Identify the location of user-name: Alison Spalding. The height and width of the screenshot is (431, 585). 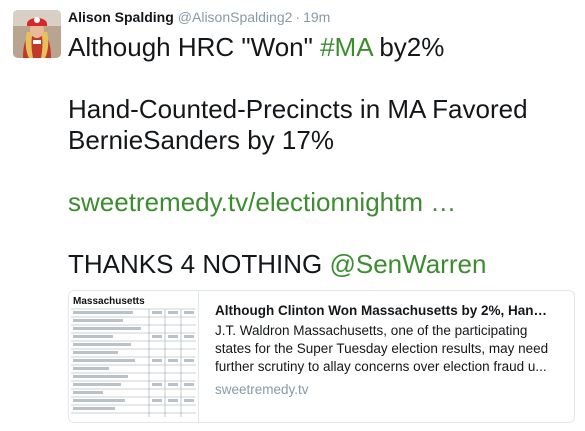
(121, 17).